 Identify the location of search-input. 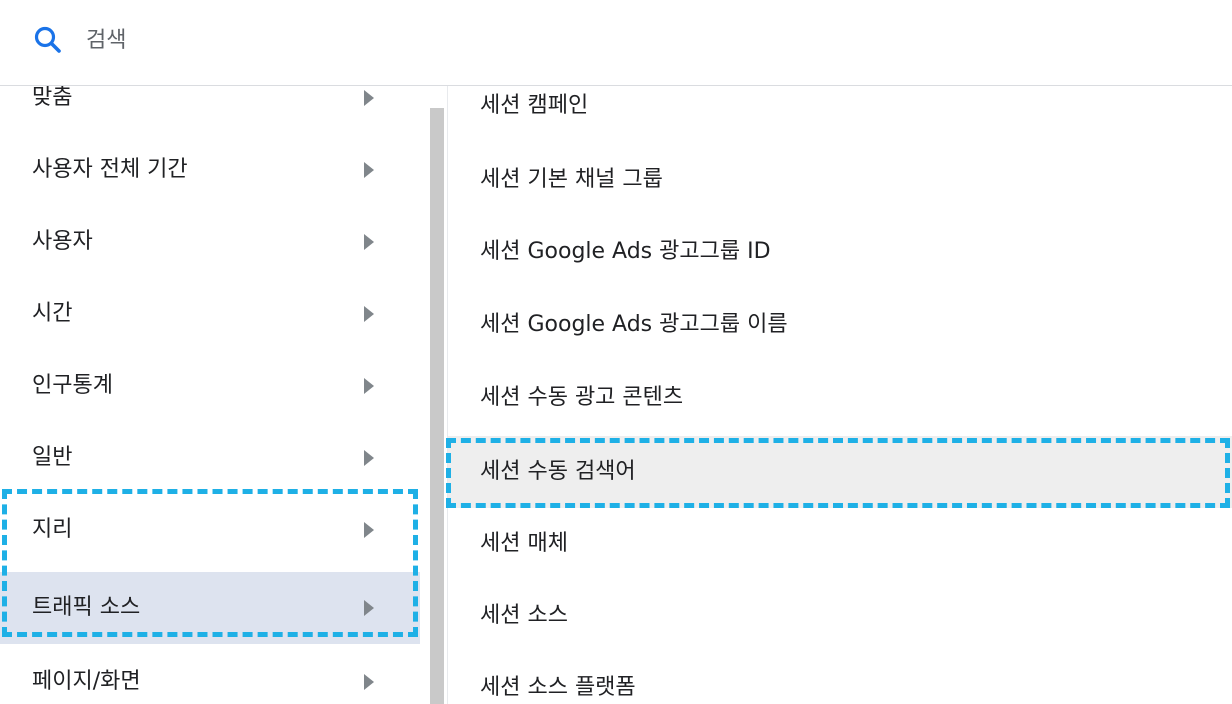
(386, 40).